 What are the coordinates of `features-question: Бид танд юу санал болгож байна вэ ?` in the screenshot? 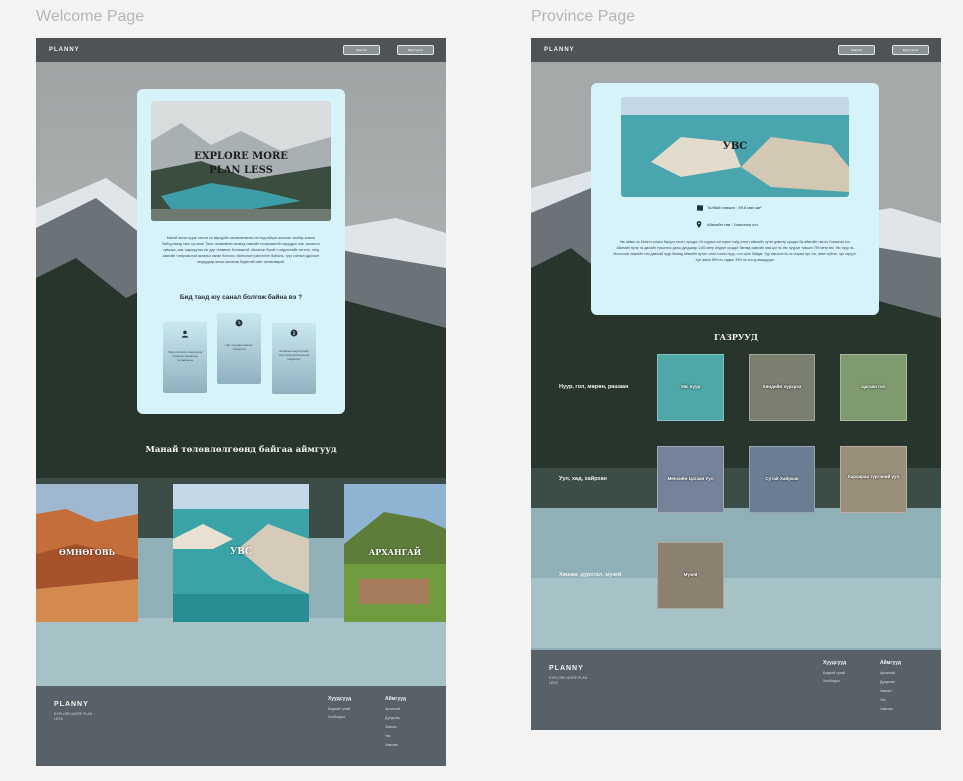 It's located at (241, 297).